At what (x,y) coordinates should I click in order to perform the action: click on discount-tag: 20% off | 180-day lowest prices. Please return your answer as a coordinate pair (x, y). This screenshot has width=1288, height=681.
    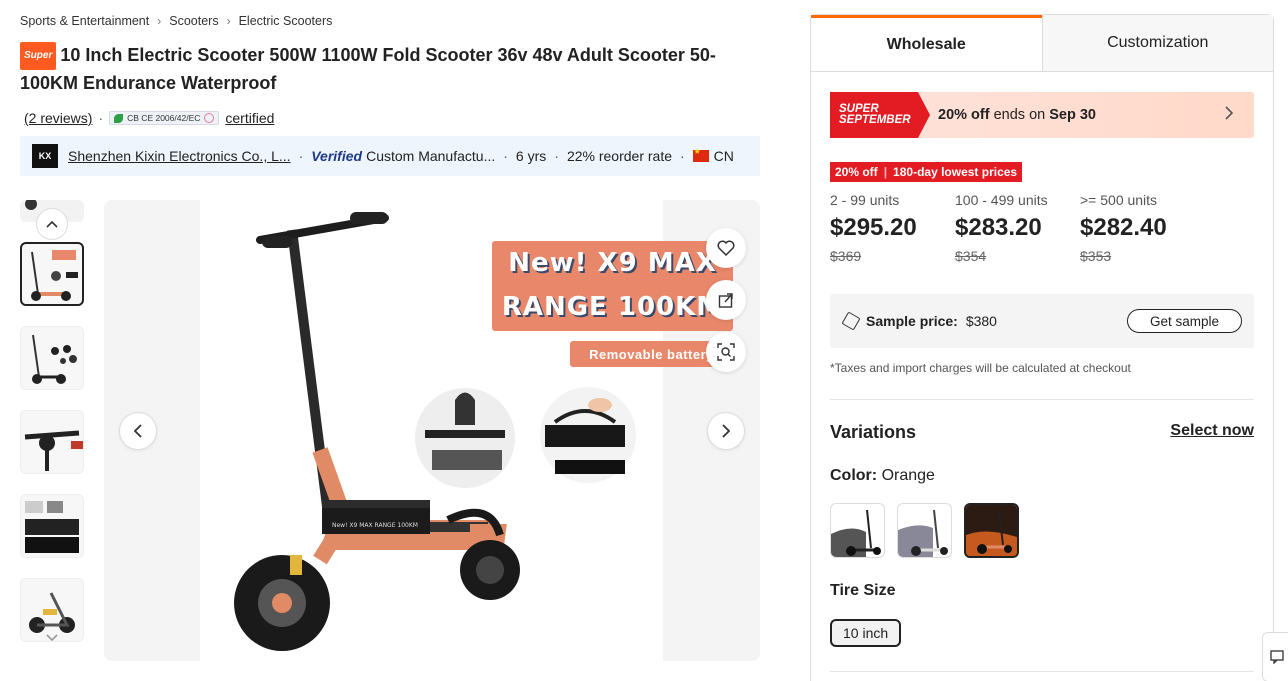
    Looking at the image, I should click on (926, 172).